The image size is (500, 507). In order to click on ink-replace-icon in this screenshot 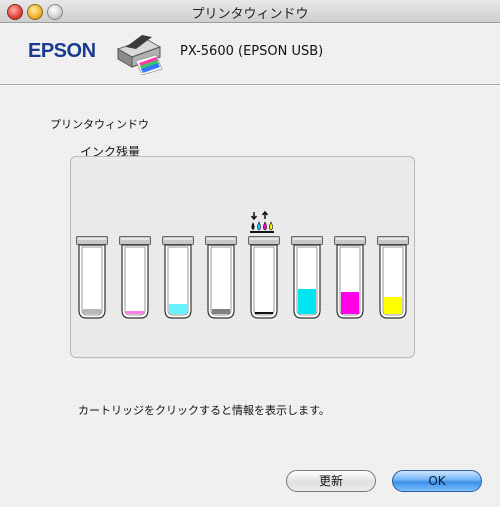, I will do `click(262, 222)`.